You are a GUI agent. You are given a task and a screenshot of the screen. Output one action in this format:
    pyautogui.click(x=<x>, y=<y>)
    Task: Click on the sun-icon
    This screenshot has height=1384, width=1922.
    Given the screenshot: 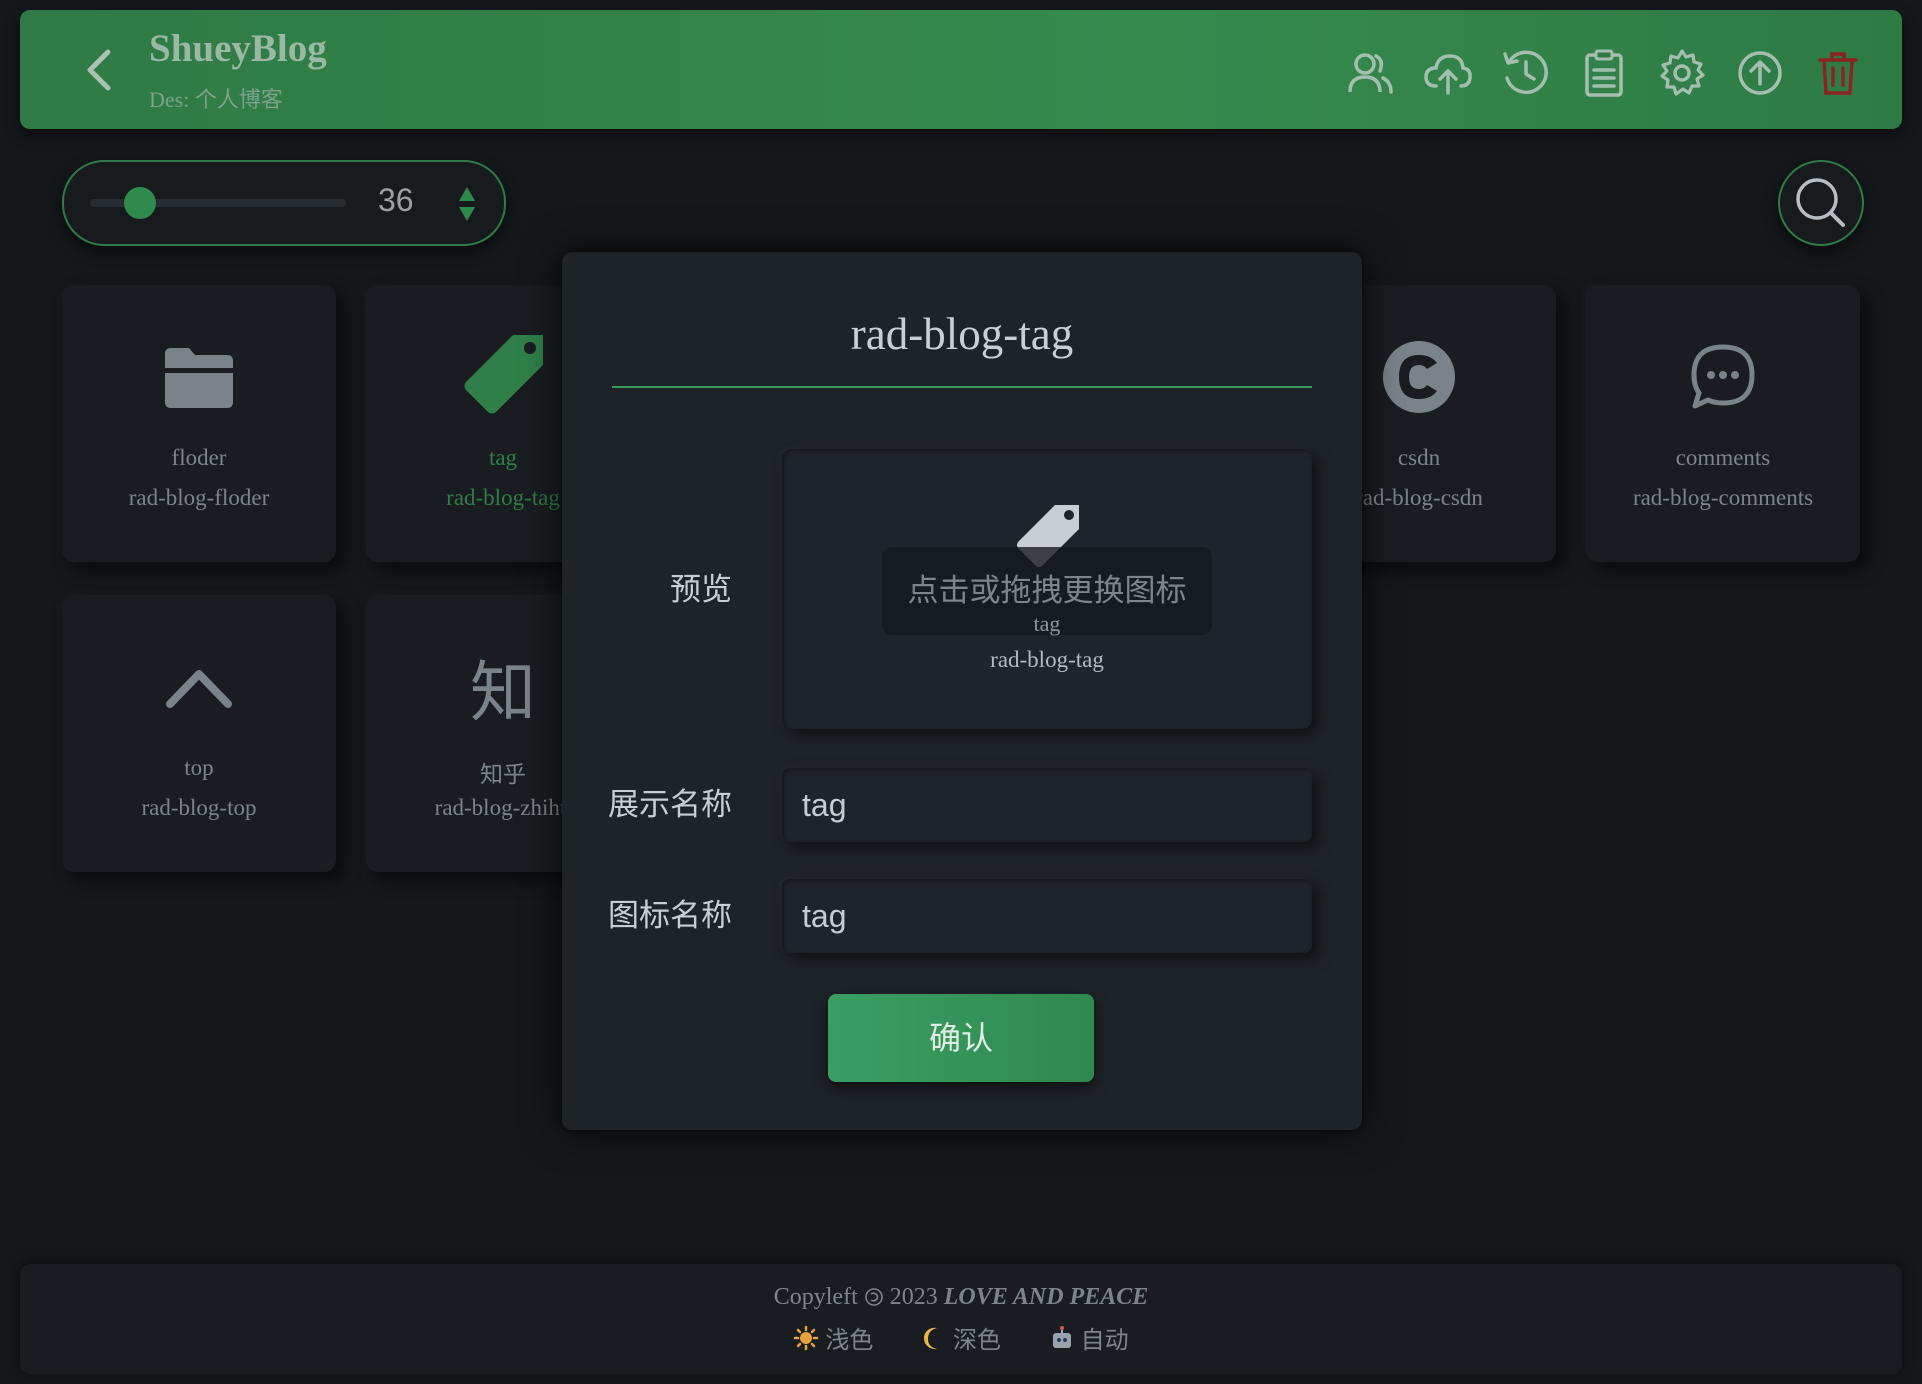 What is the action you would take?
    pyautogui.click(x=806, y=1338)
    